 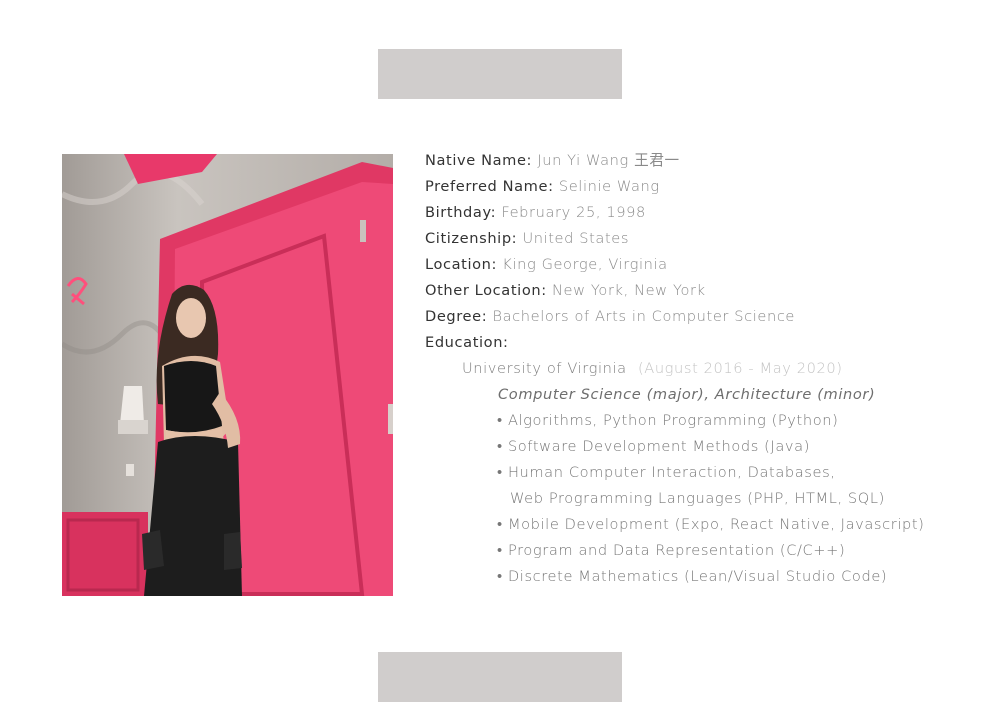 What do you see at coordinates (467, 342) in the screenshot?
I see `education-label: Education:` at bounding box center [467, 342].